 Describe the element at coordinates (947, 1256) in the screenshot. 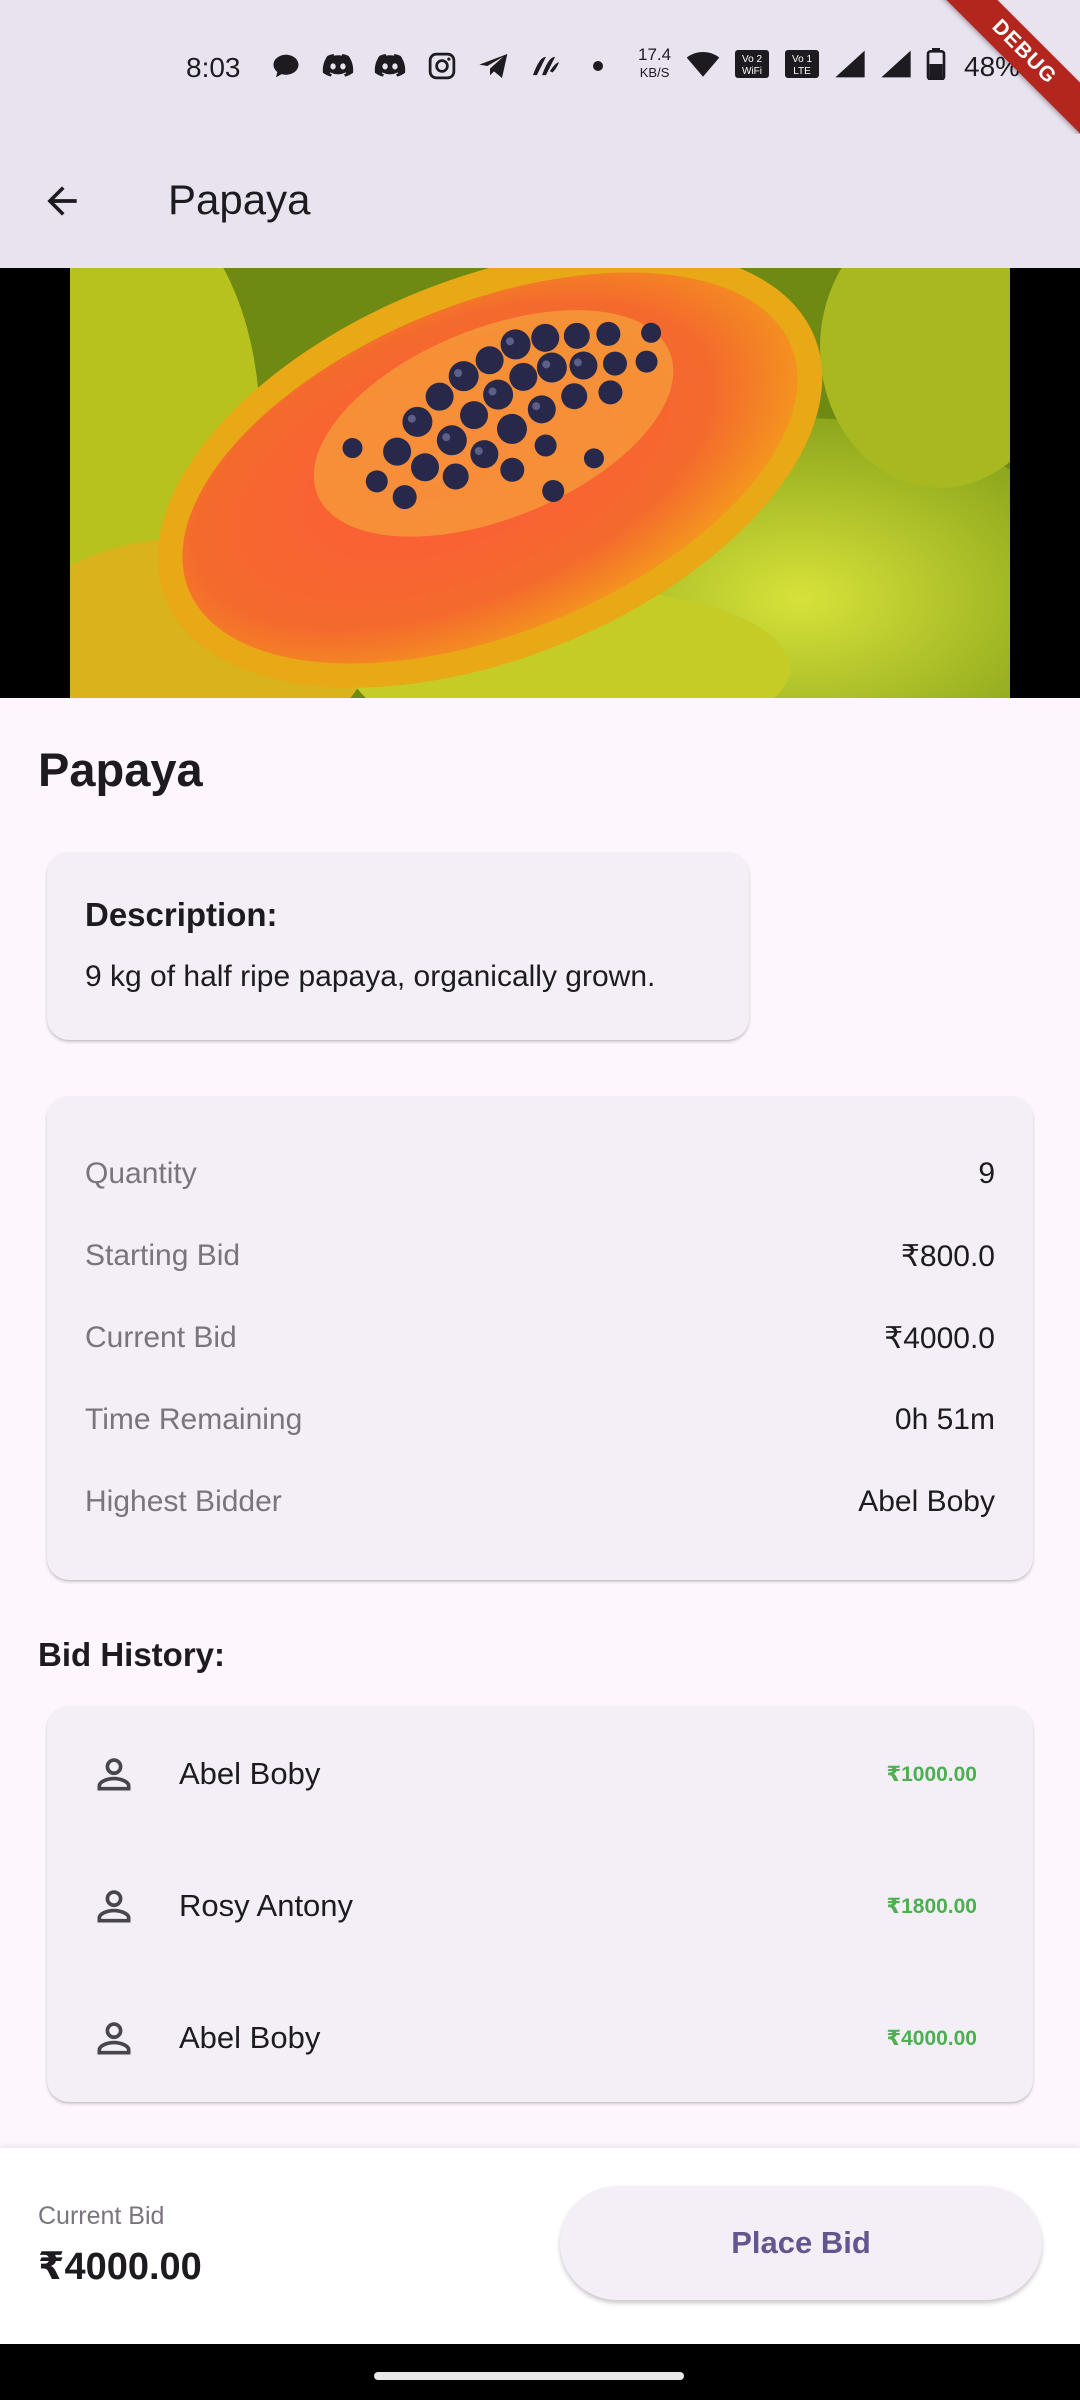

I see `detail-value: ₹800.0` at that location.